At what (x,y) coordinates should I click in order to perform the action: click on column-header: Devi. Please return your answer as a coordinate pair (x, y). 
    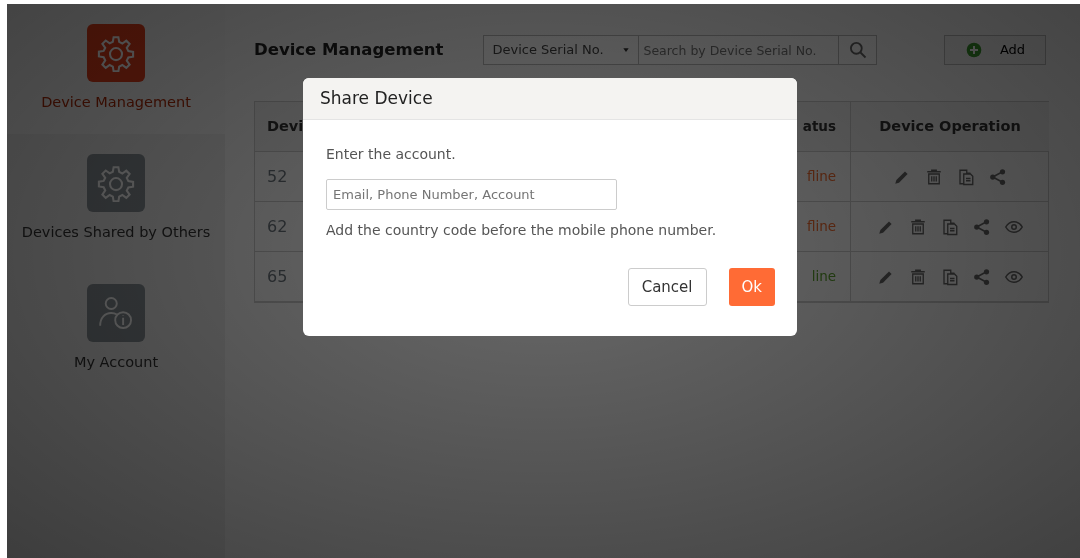
    Looking at the image, I should click on (279, 127).